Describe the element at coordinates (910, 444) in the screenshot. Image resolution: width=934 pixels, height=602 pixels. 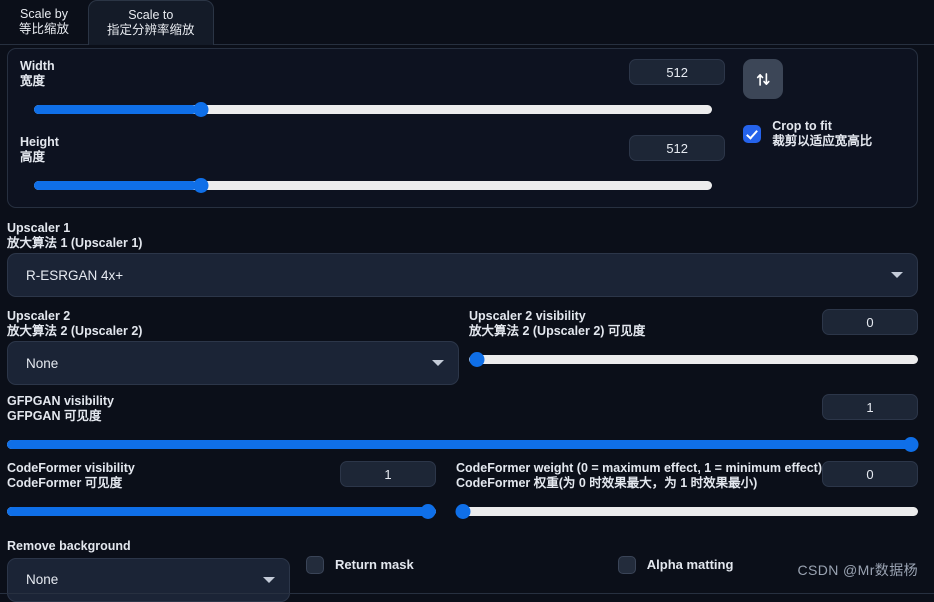
I see `gfpgan-visibility-slider-thumb` at that location.